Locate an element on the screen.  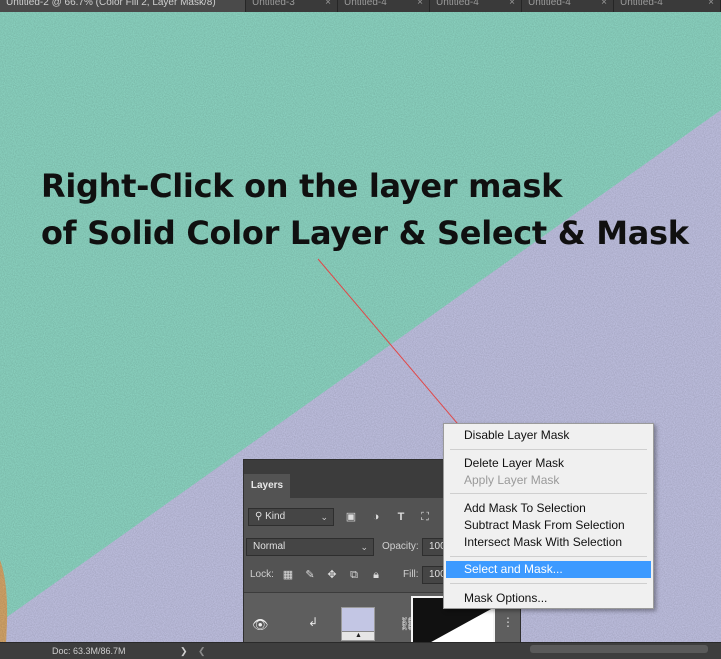
menu-item-delete-layer-mask: Delete Layer Mask is located at coordinates (548, 463).